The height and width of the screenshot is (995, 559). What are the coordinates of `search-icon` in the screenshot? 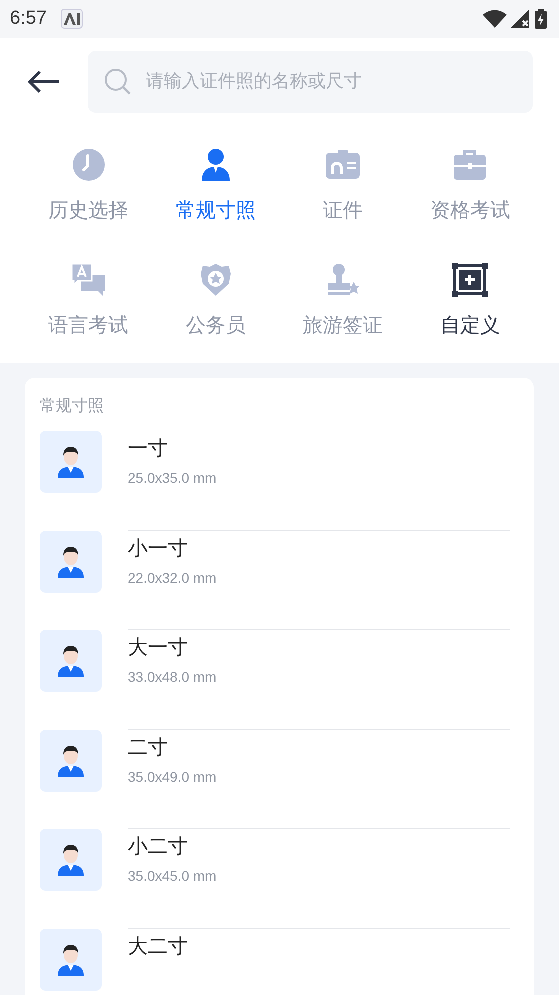 It's located at (118, 82).